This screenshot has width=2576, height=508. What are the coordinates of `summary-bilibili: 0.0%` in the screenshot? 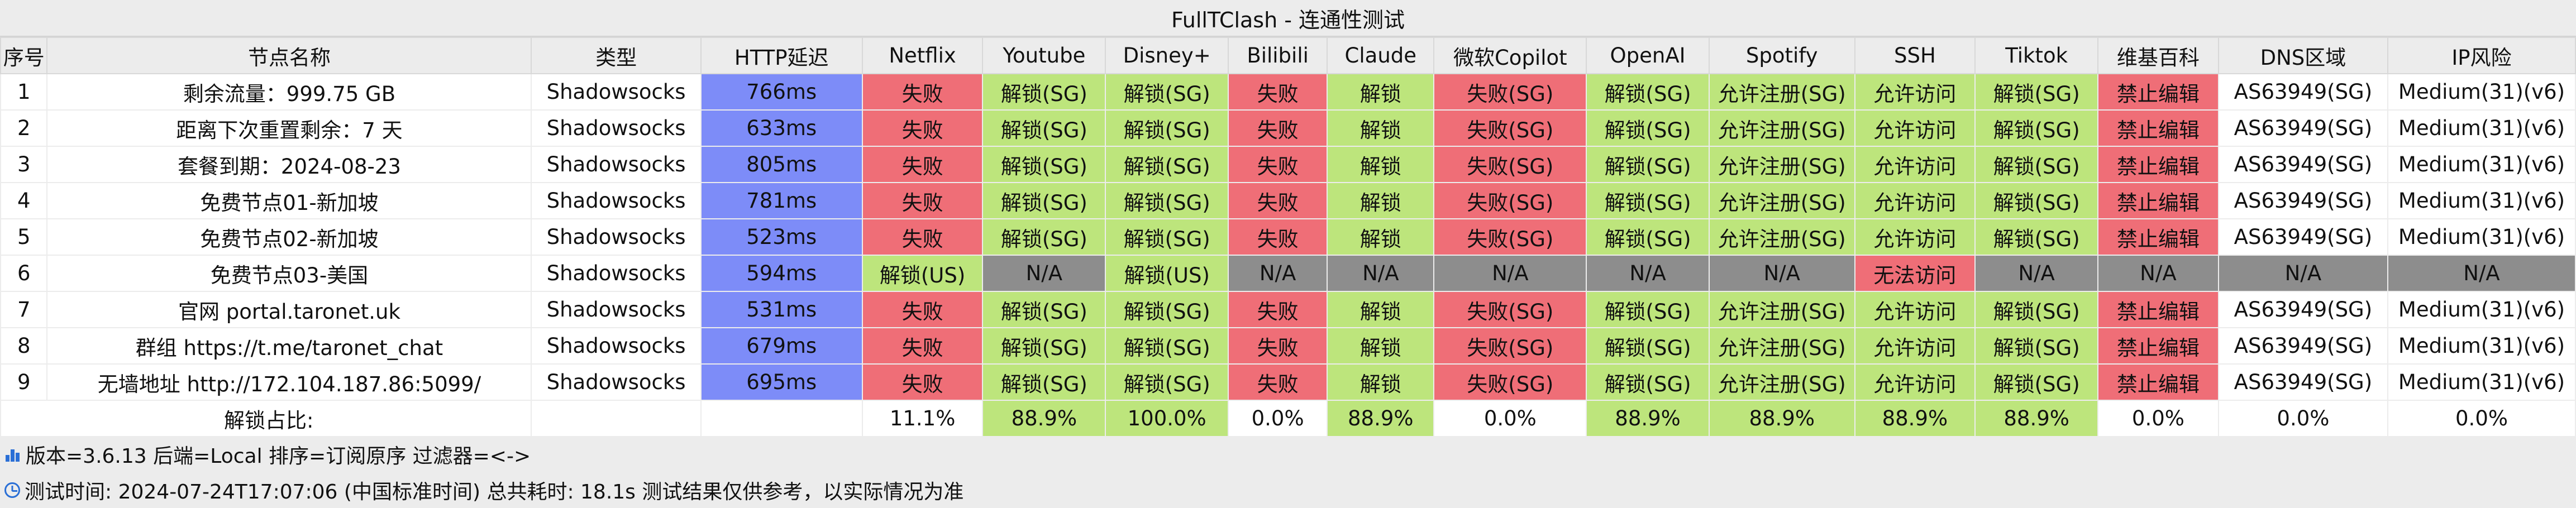 It's located at (1278, 418).